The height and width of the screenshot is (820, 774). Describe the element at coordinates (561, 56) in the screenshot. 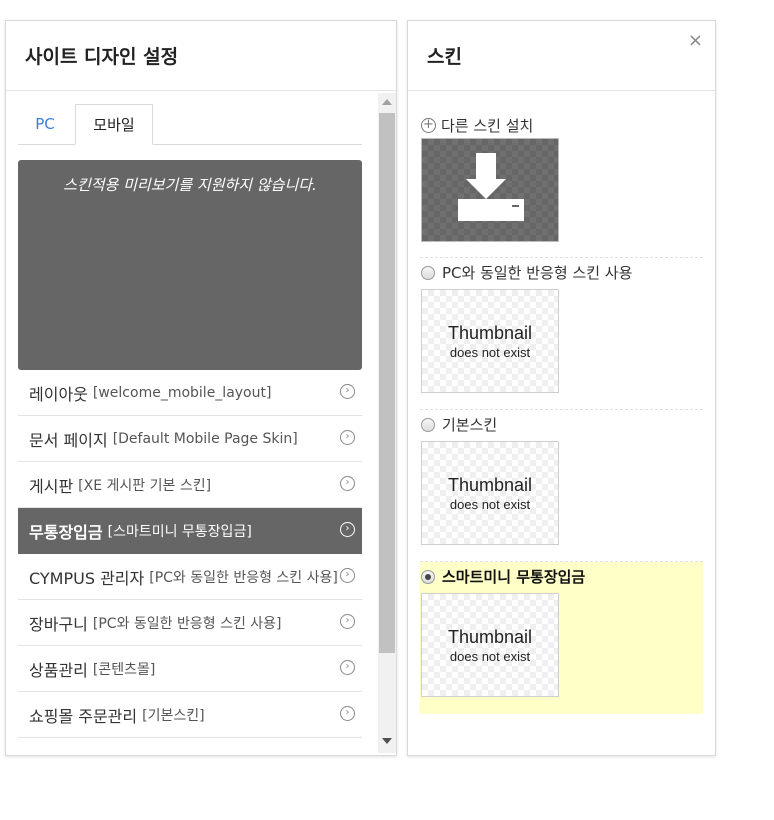

I see `skin-panel-title: 스킨` at that location.